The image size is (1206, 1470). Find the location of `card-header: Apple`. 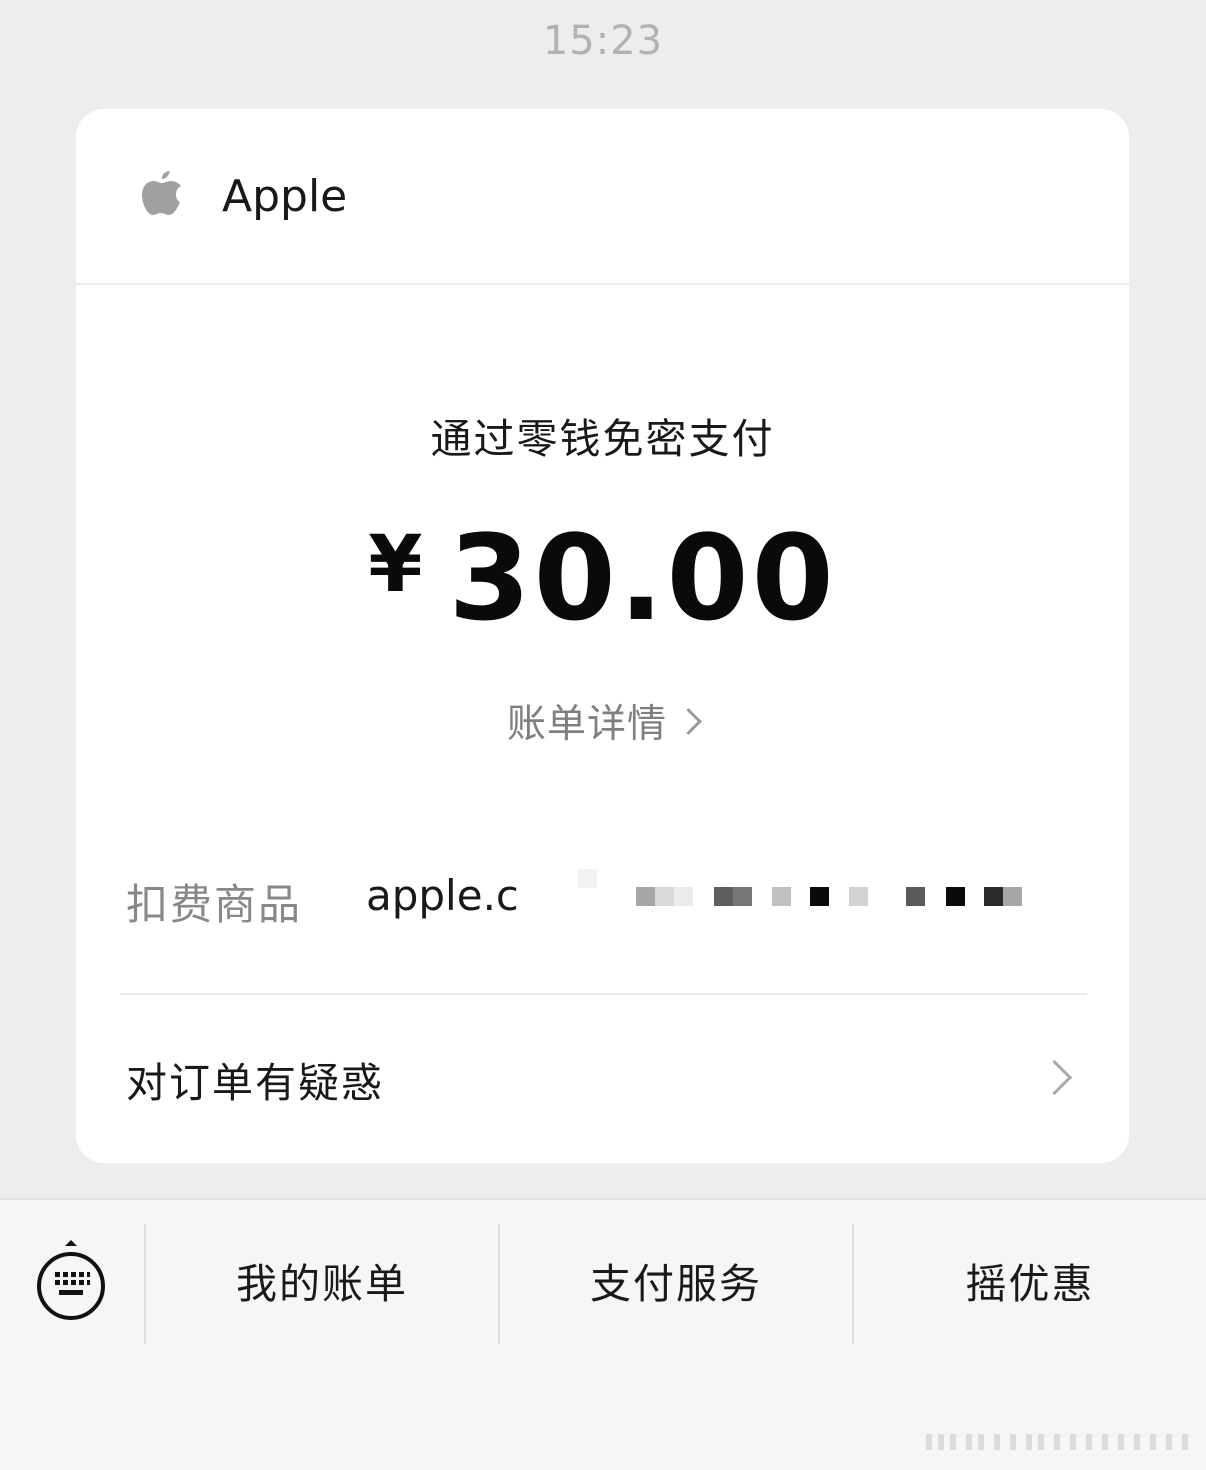

card-header: Apple is located at coordinates (602, 197).